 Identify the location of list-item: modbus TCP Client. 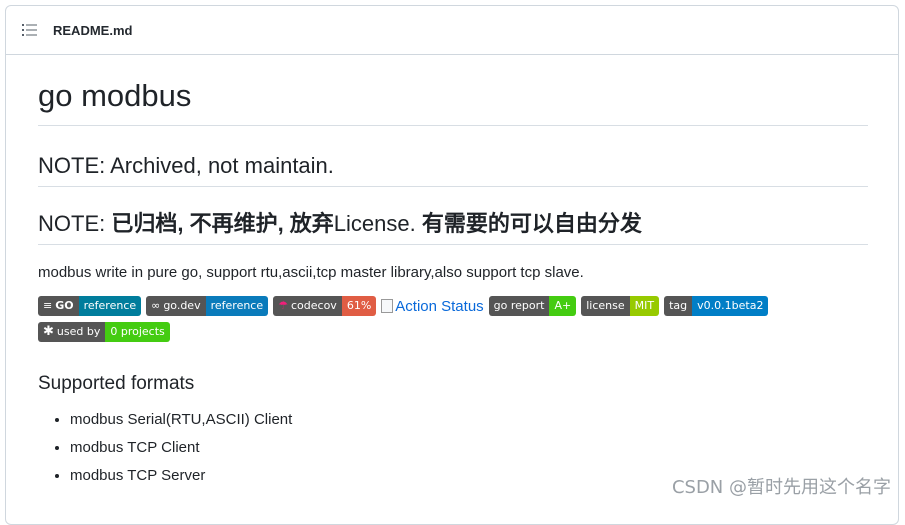
(469, 448).